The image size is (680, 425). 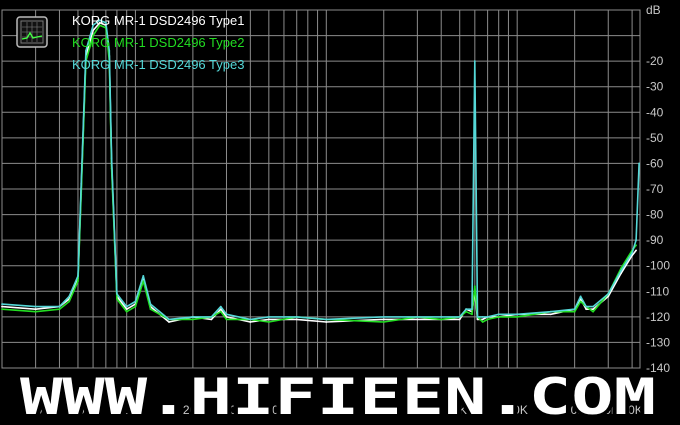 I want to click on legend-entry-1: KORG MR-1 DSD2496 Type1, so click(x=158, y=20).